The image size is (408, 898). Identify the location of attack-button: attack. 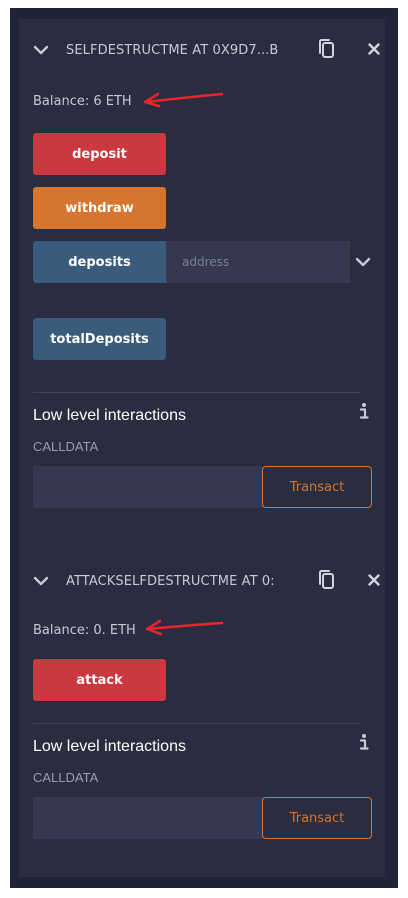
(99, 680).